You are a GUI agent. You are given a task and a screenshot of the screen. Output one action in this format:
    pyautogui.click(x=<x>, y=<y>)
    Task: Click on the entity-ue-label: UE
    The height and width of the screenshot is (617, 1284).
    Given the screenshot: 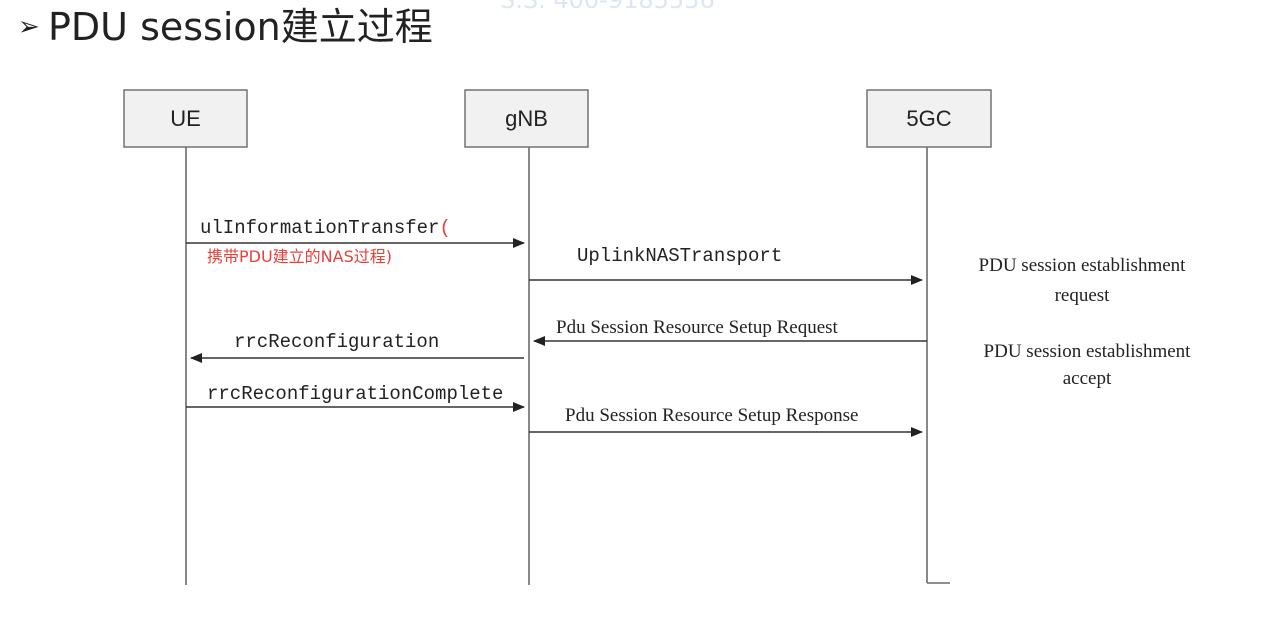 What is the action you would take?
    pyautogui.click(x=185, y=118)
    